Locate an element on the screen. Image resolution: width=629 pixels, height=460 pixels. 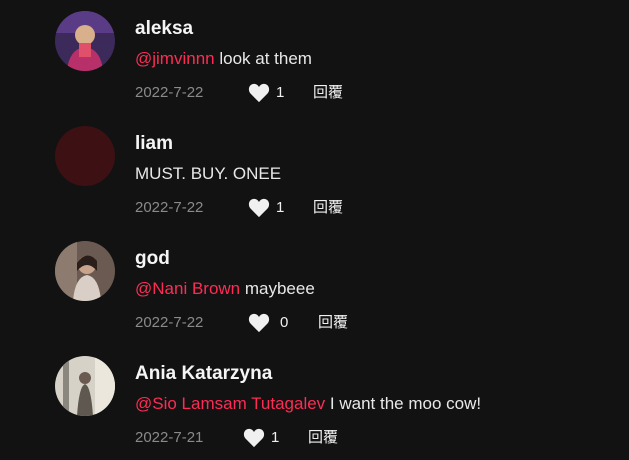
comment-text: MUST. BUY. ONEE is located at coordinates (208, 174).